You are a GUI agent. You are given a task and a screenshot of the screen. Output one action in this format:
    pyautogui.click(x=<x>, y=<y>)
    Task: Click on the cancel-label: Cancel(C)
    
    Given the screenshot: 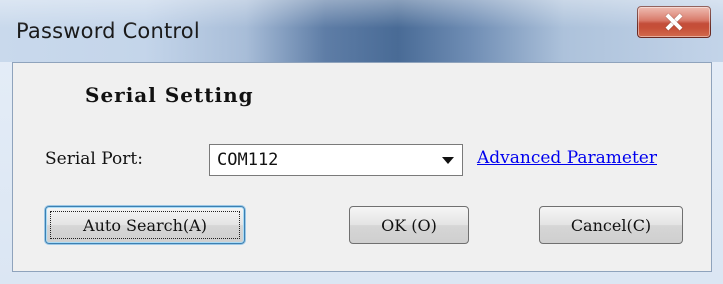 What is the action you would take?
    pyautogui.click(x=611, y=225)
    